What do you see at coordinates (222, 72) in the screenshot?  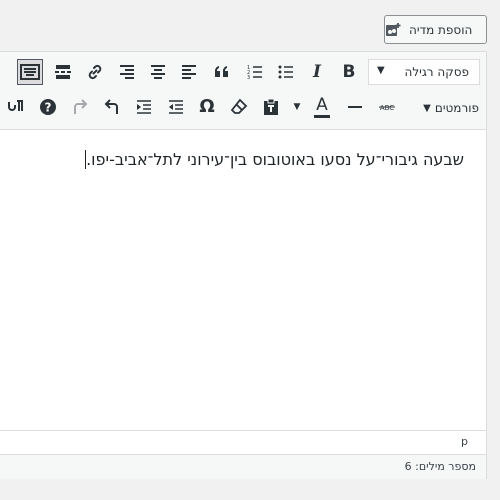 I see `blockquote-icon` at bounding box center [222, 72].